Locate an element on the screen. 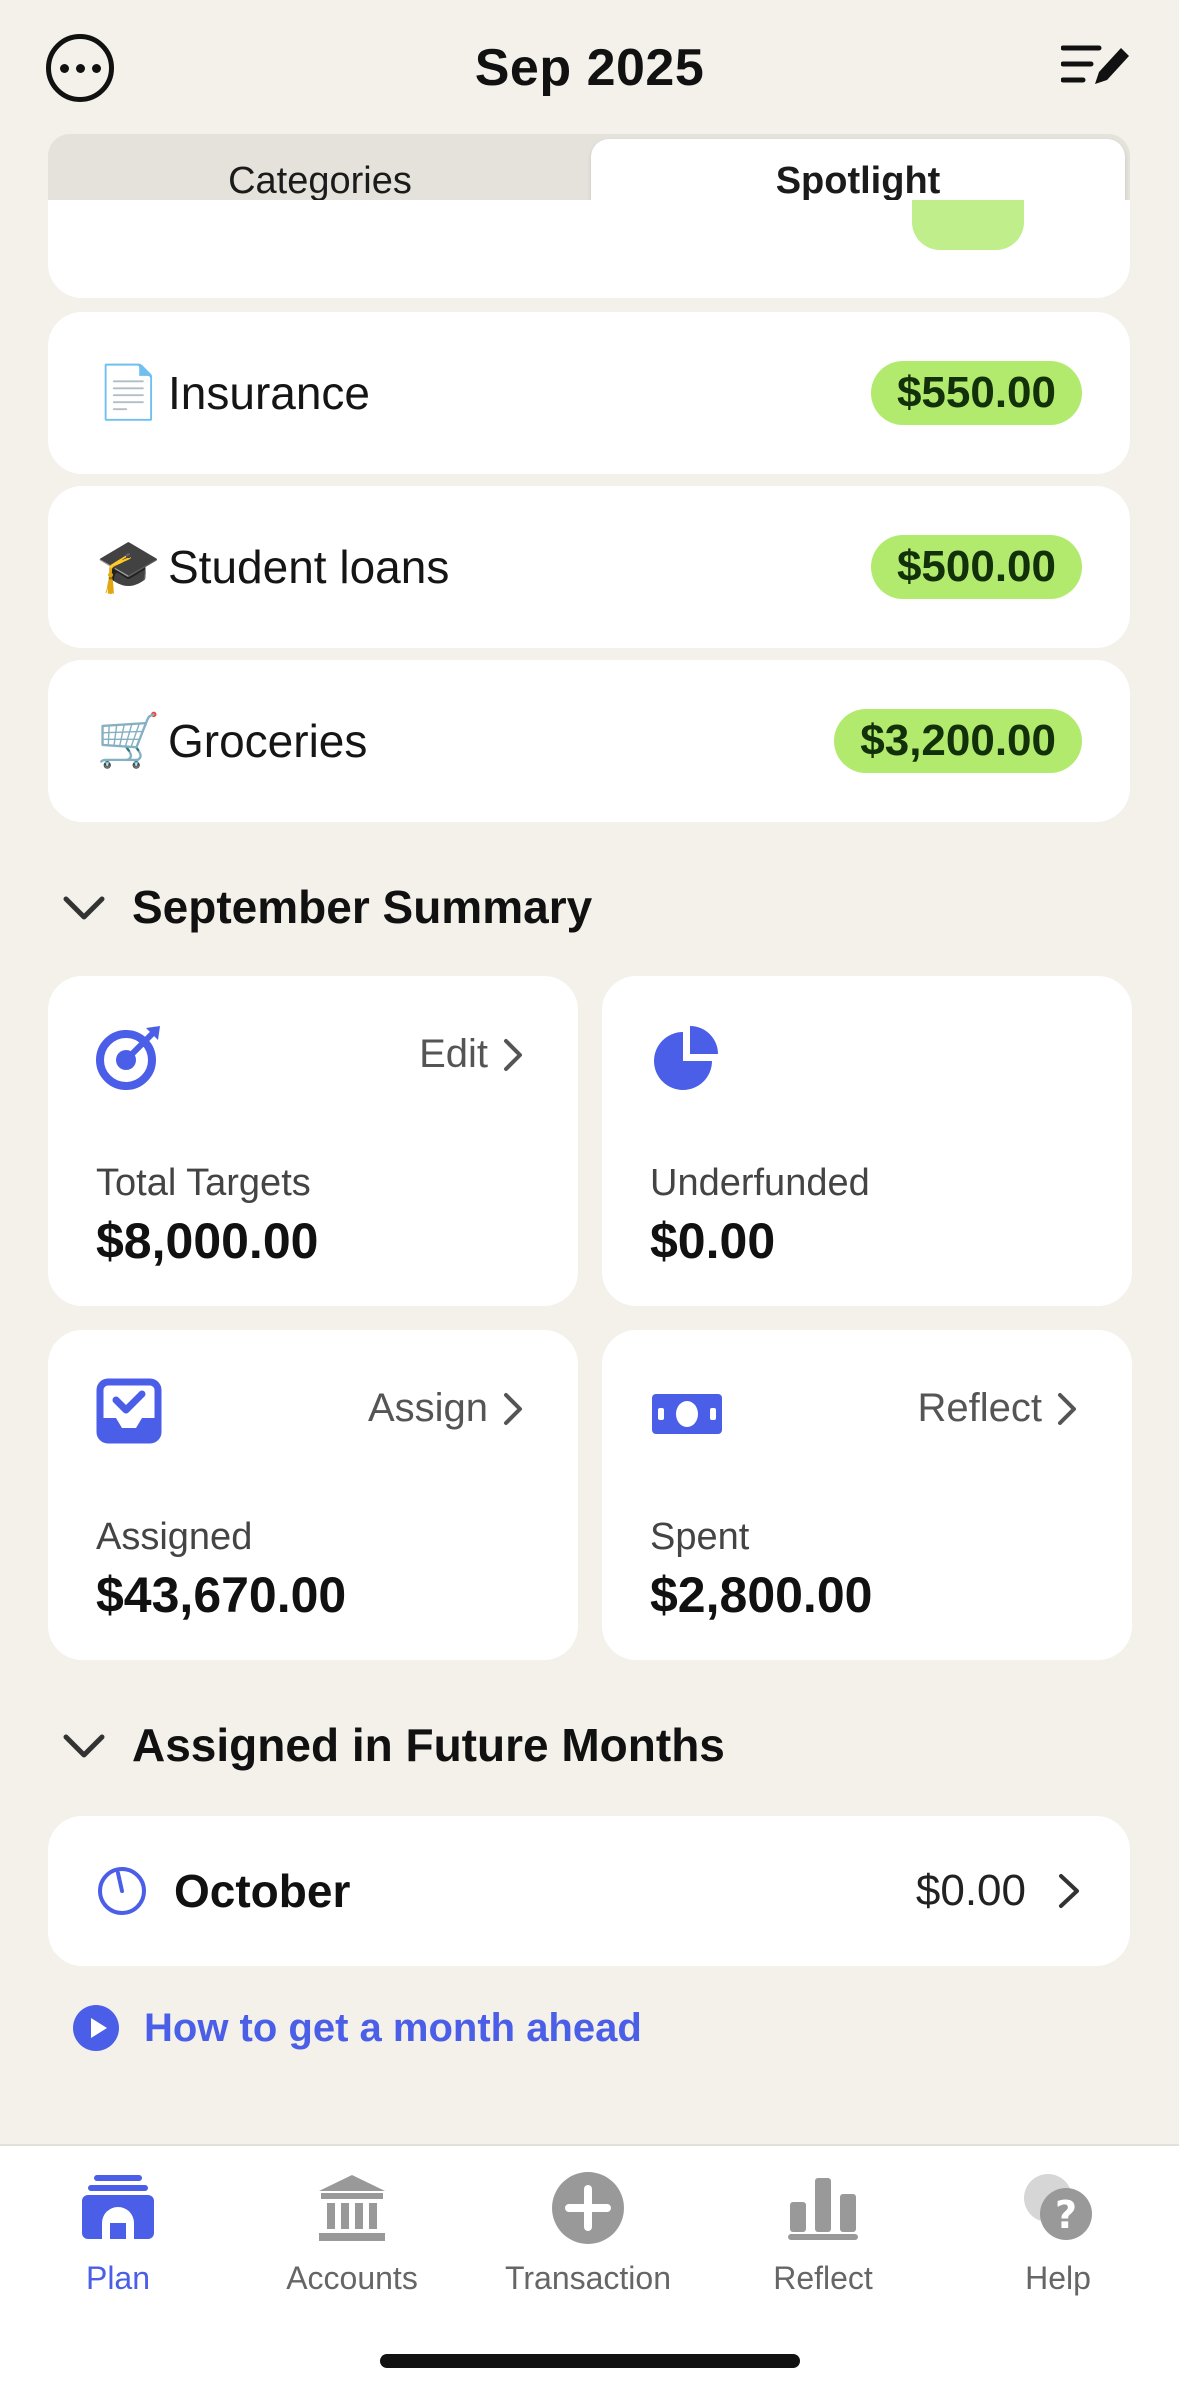  tab-plan: Plan is located at coordinates (118, 2232).